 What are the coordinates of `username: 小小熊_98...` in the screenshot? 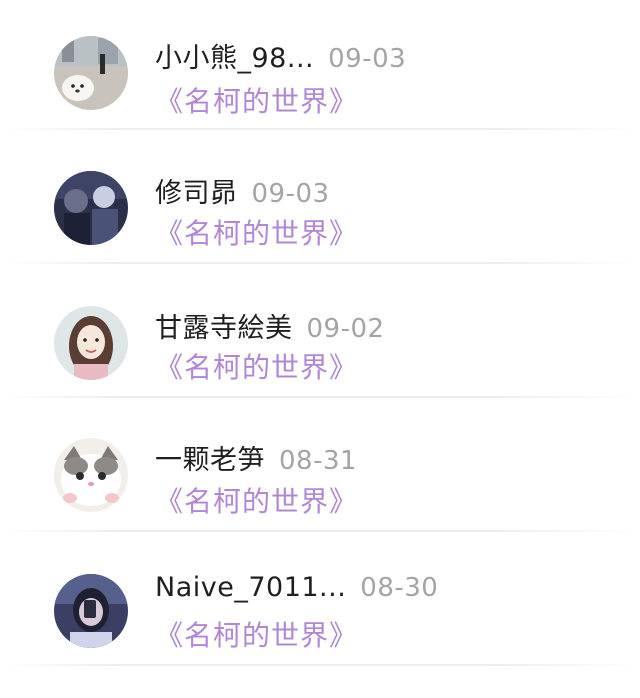 It's located at (234, 58).